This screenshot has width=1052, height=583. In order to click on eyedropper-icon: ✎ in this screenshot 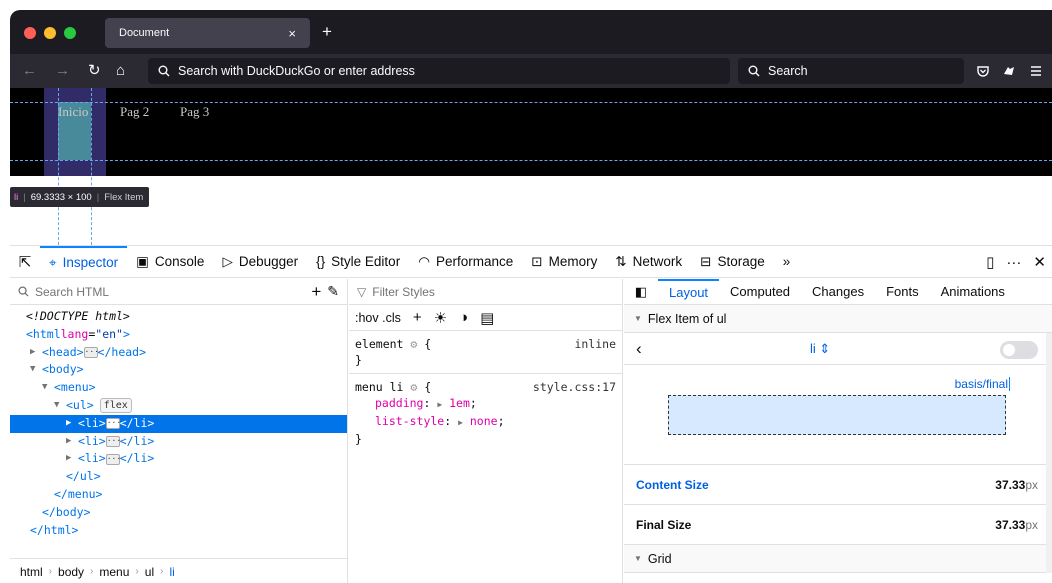, I will do `click(333, 291)`.